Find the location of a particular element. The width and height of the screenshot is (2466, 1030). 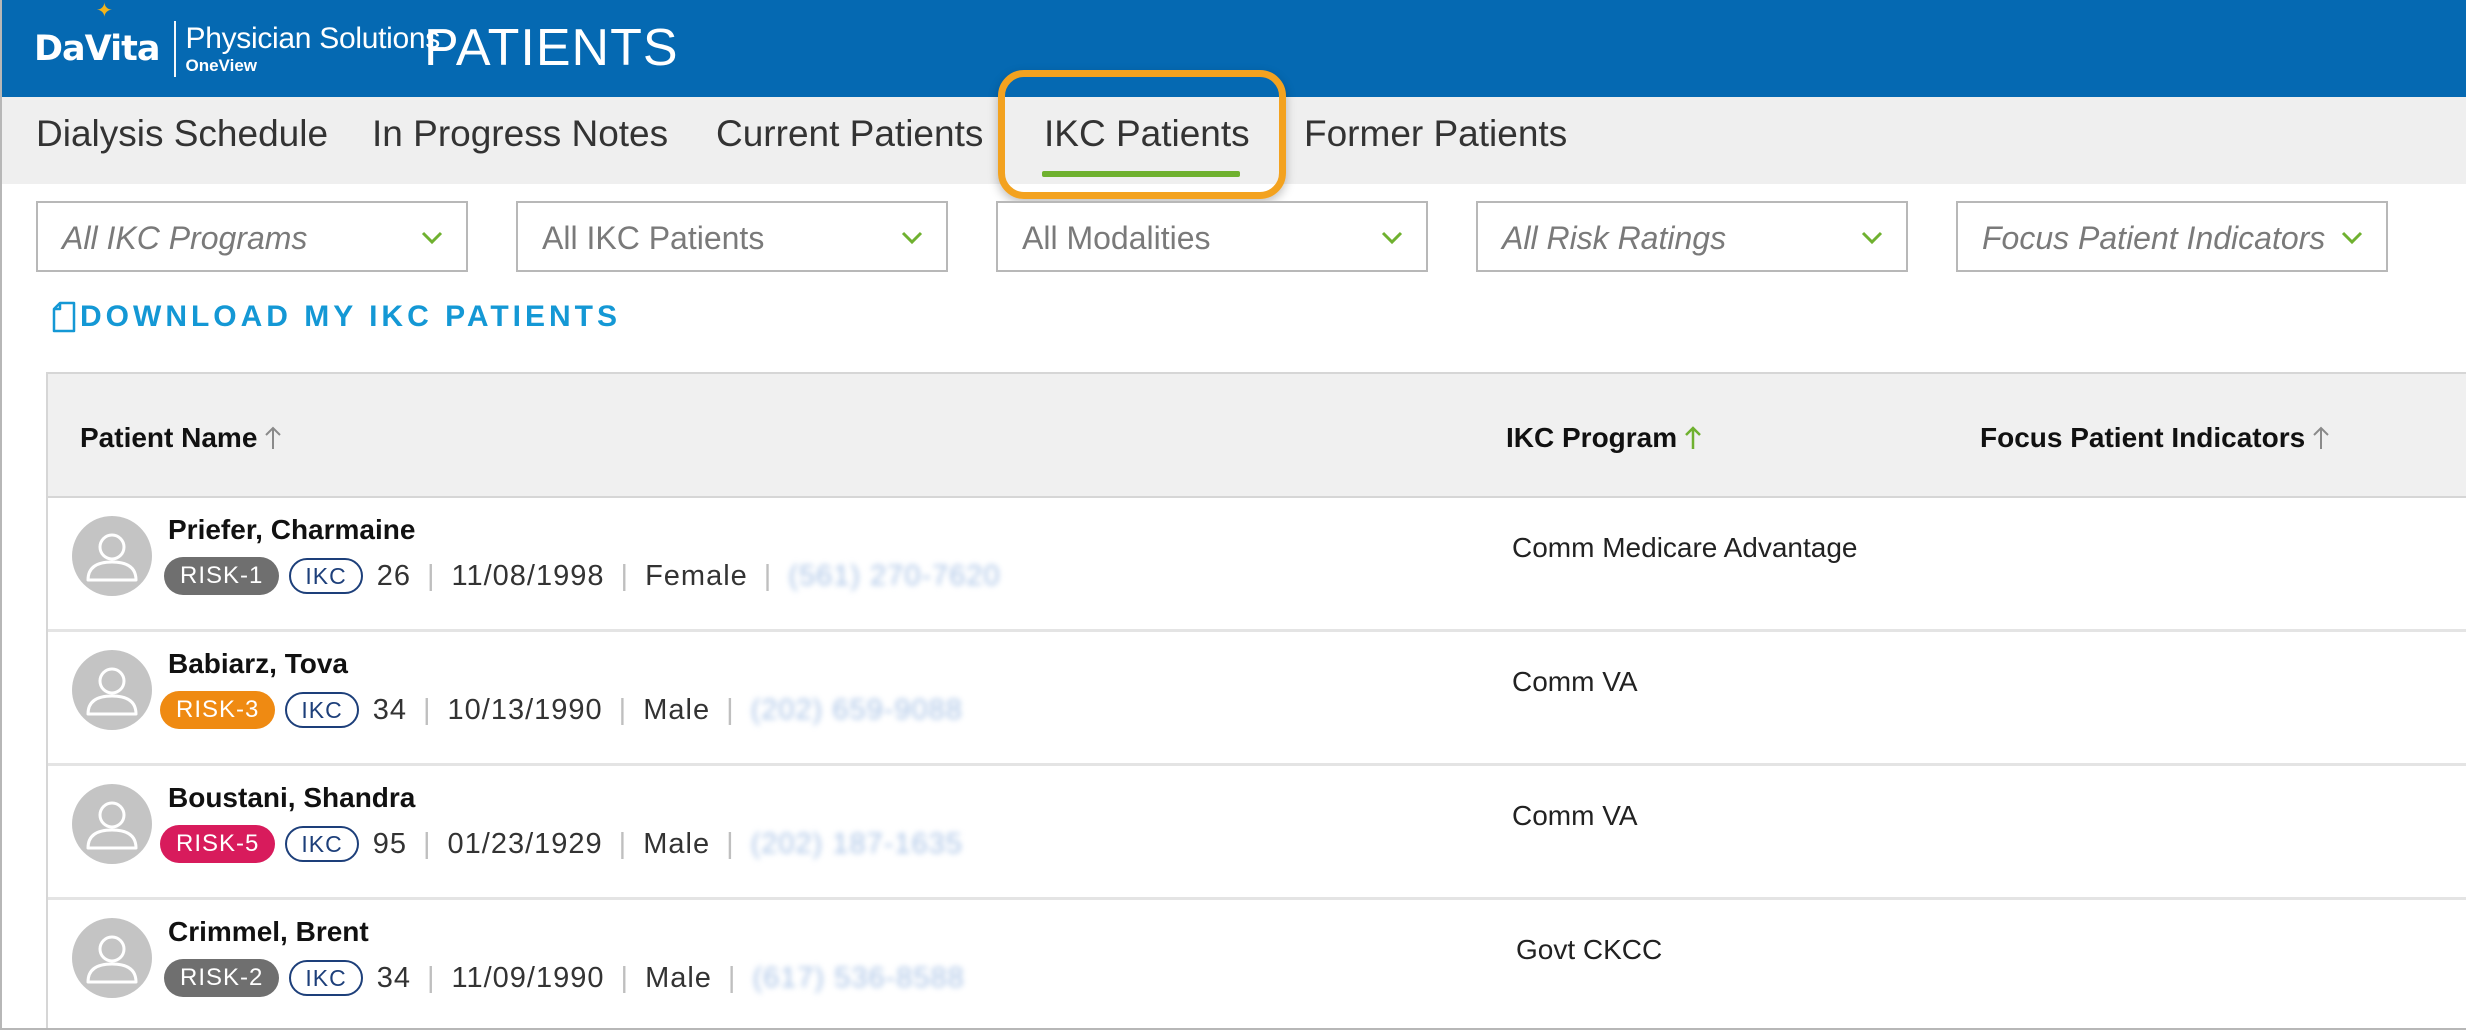

tab-current-patients: Current Patients is located at coordinates (849, 134).